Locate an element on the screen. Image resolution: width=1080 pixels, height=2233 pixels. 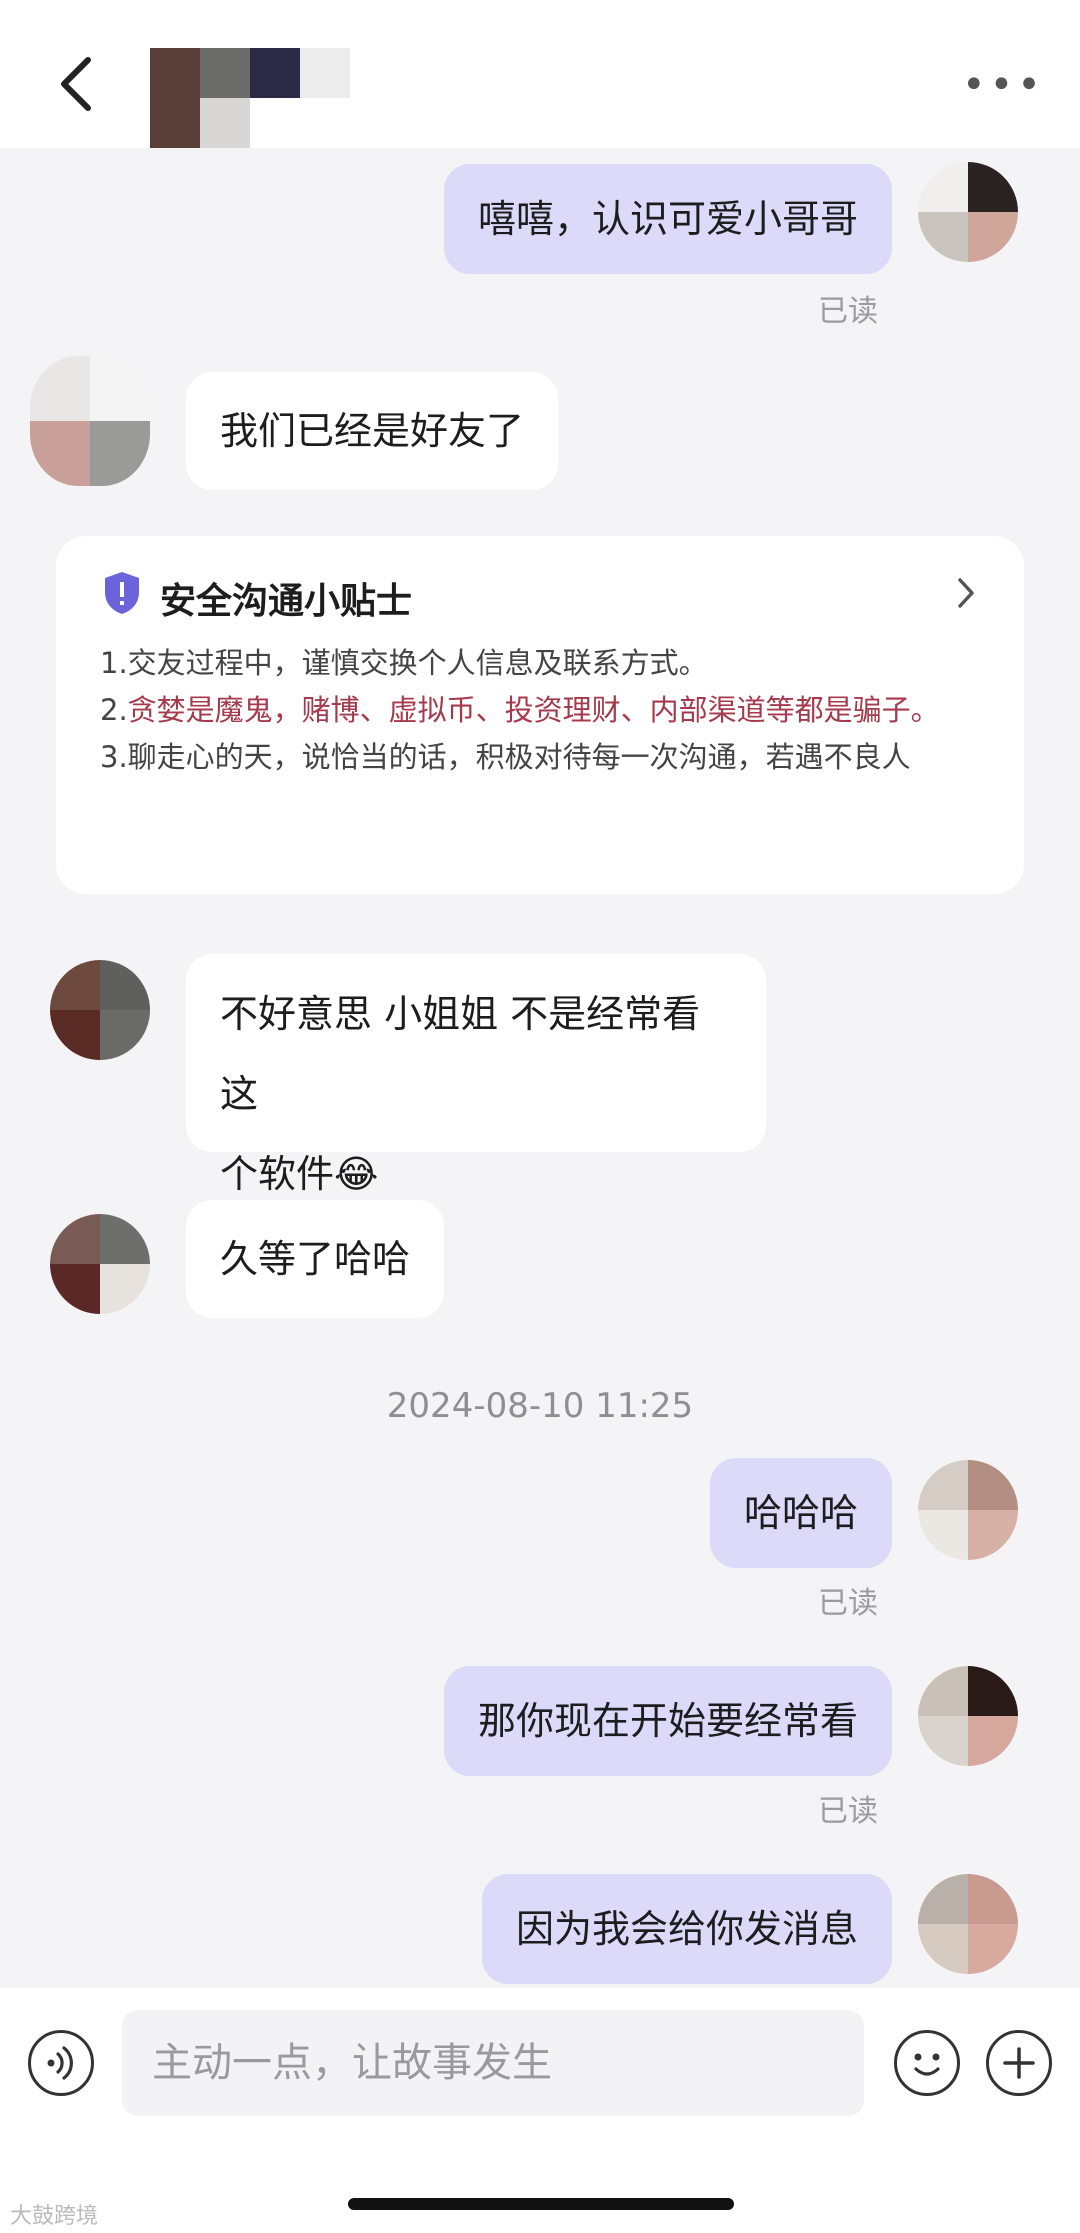
tips-line-2: 2.贪婪是魔鬼，赌博、虚拟币、投资理财、内部渠道等都是骗子。 is located at coordinates (520, 710).